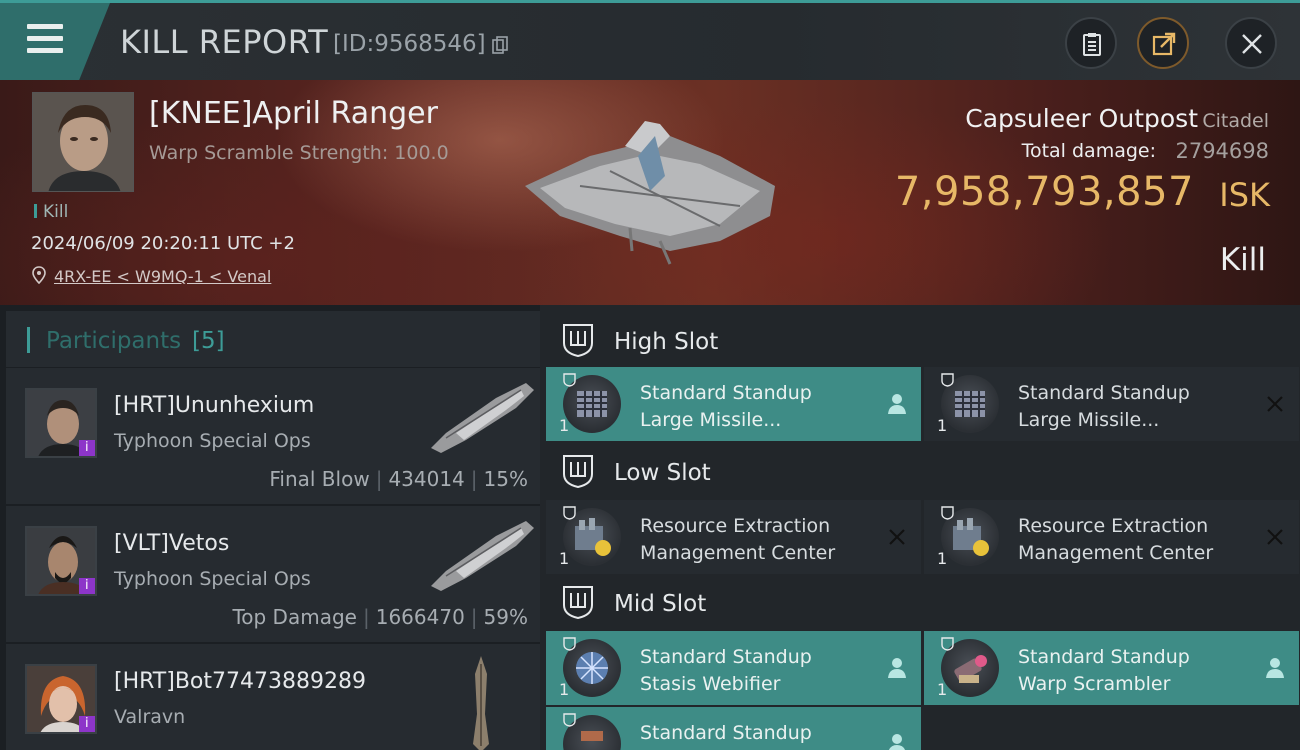  I want to click on high-slot-header: High Slot, so click(923, 340).